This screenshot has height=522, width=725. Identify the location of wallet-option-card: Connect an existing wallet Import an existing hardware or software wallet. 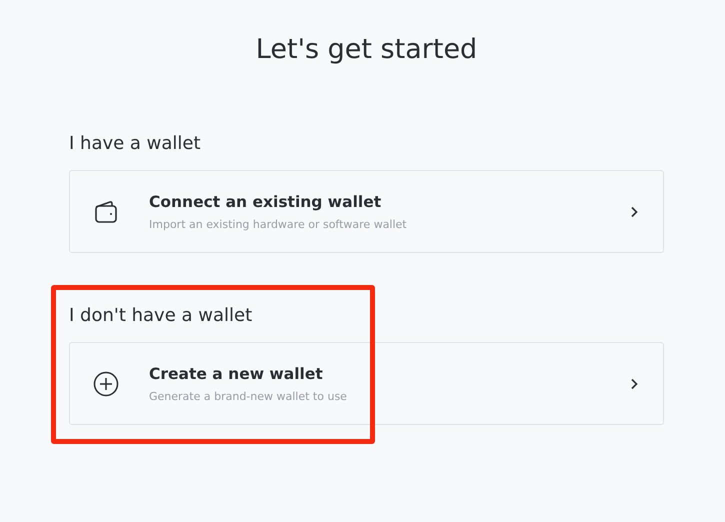
(366, 211).